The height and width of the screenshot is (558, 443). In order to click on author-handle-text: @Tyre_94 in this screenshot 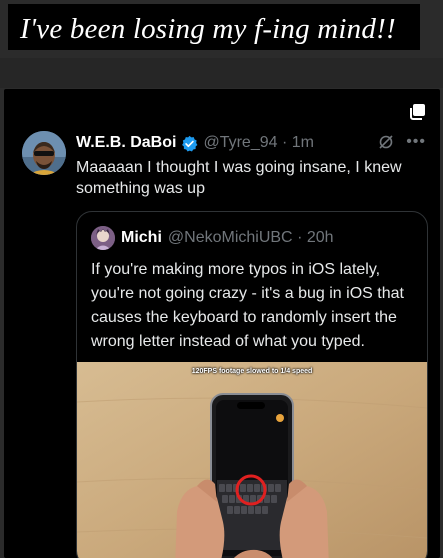, I will do `click(240, 142)`.